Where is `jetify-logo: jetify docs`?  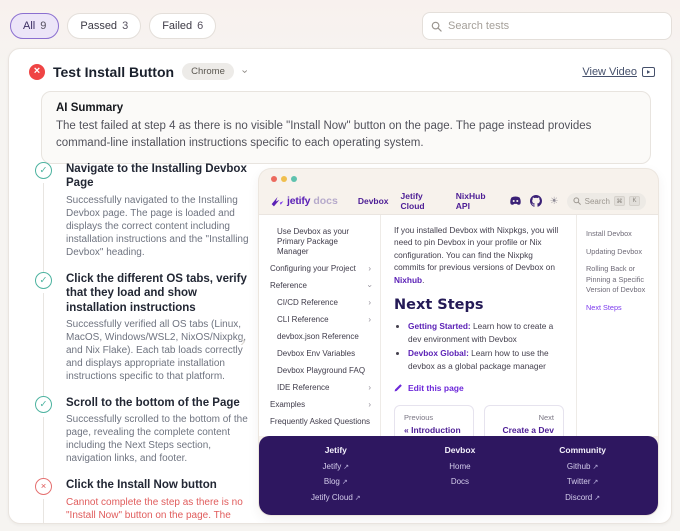
jetify-logo: jetify docs is located at coordinates (304, 201).